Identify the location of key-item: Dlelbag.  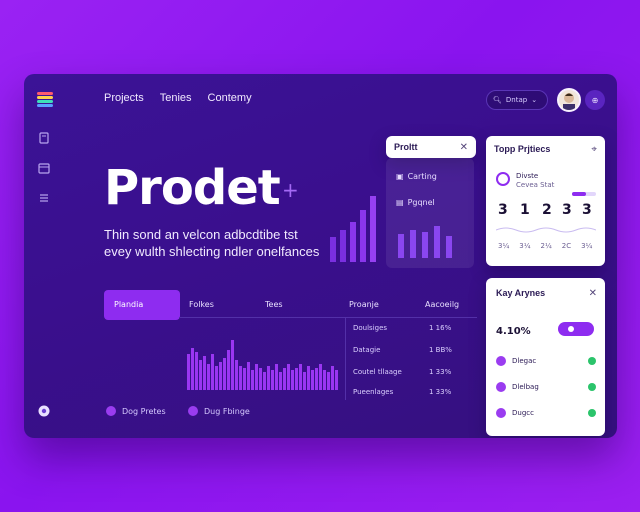
(546, 387).